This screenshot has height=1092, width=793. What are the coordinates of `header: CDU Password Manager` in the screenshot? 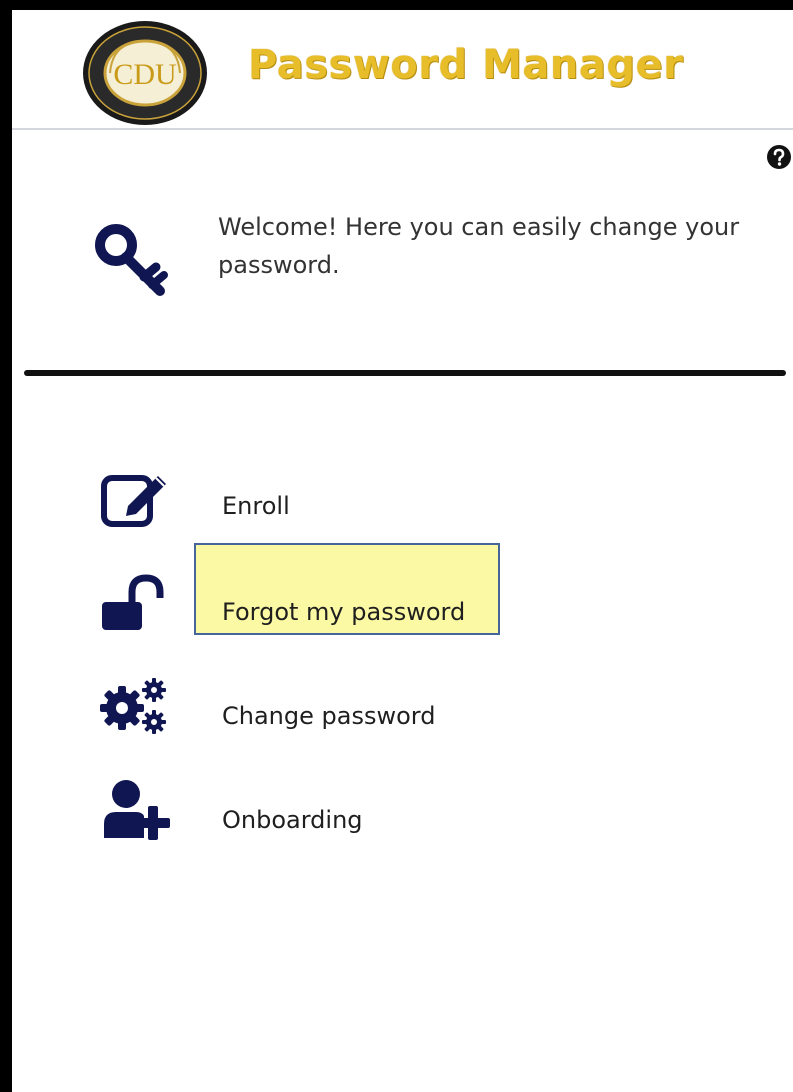 It's located at (402, 70).